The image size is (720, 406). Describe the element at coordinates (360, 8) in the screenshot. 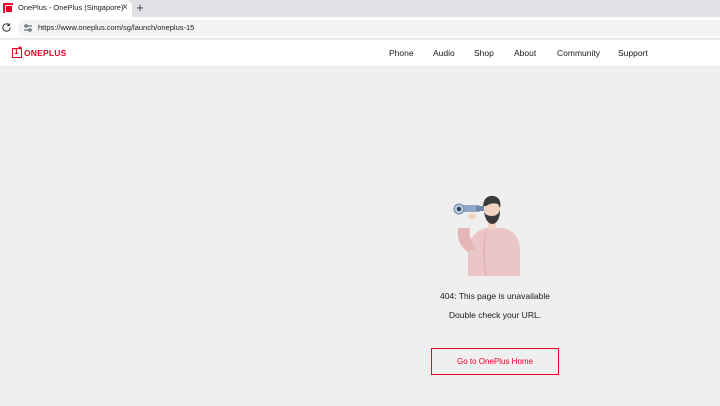

I see `browser-tab-strip: OnePlus - OnePlus (Singapore) × +` at that location.